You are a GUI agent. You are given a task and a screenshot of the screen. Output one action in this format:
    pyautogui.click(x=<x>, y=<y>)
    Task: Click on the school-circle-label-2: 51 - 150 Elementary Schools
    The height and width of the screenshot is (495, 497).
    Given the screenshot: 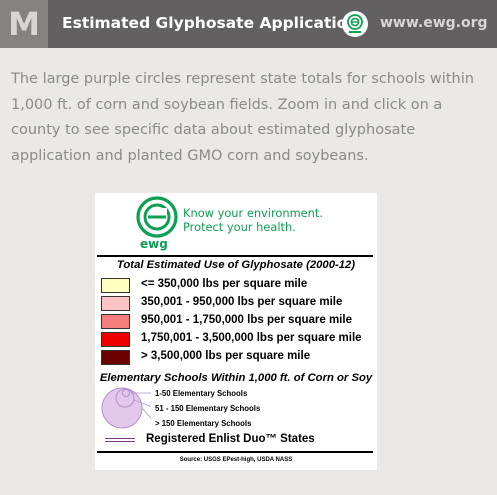 What is the action you would take?
    pyautogui.click(x=208, y=408)
    